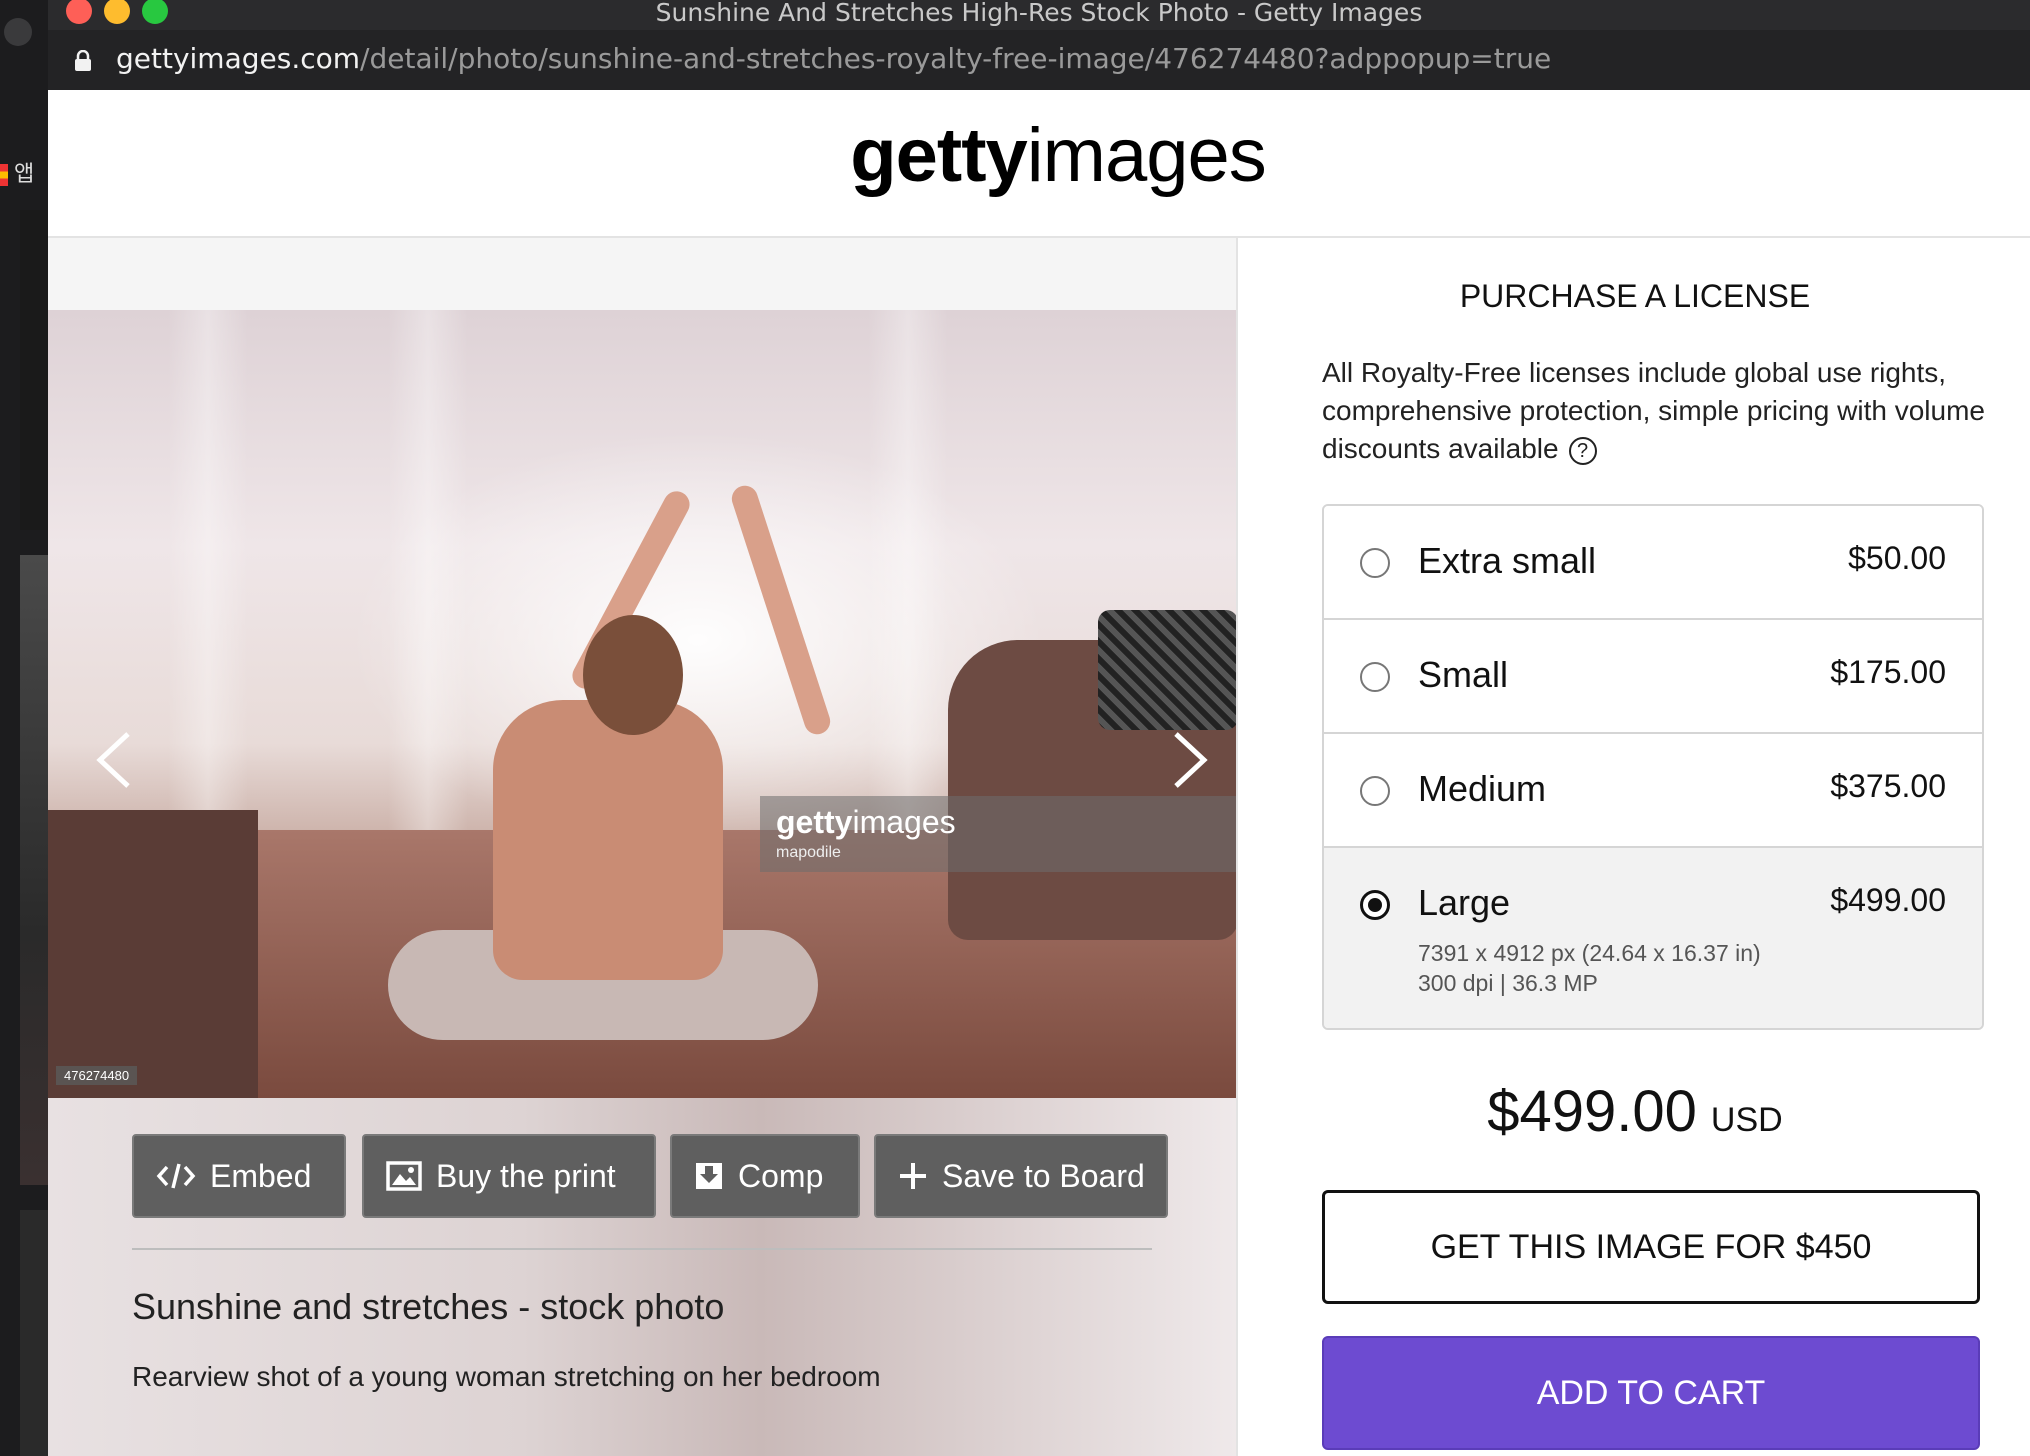  Describe the element at coordinates (18, 32) in the screenshot. I see `window-control-icon` at that location.